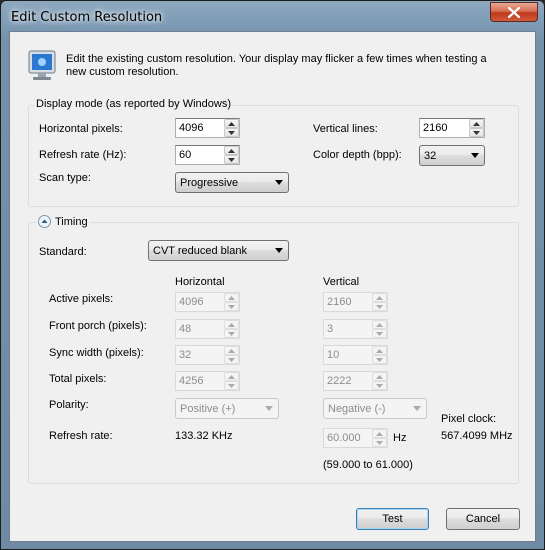 This screenshot has height=550, width=545. What do you see at coordinates (477, 436) in the screenshot?
I see `pixel-clock-value: 567.4099 MHz` at bounding box center [477, 436].